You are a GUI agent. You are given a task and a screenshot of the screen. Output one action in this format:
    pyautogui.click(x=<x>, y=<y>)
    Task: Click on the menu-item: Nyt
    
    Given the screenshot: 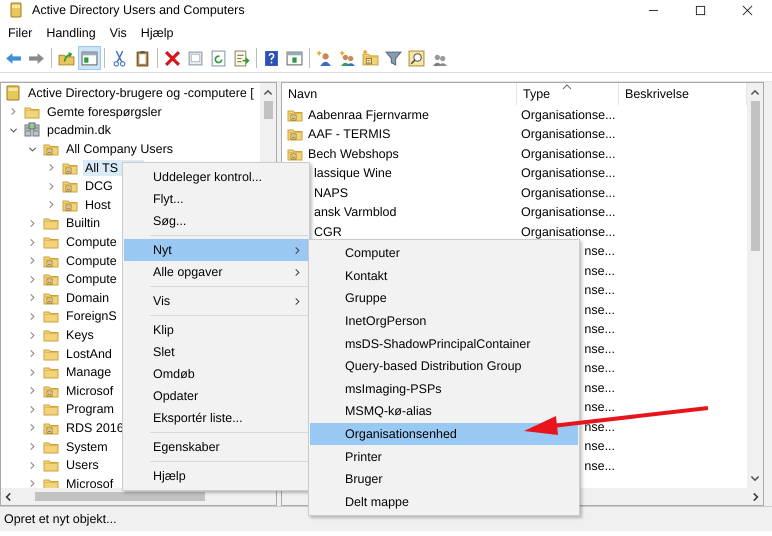 What is the action you would take?
    pyautogui.click(x=216, y=250)
    